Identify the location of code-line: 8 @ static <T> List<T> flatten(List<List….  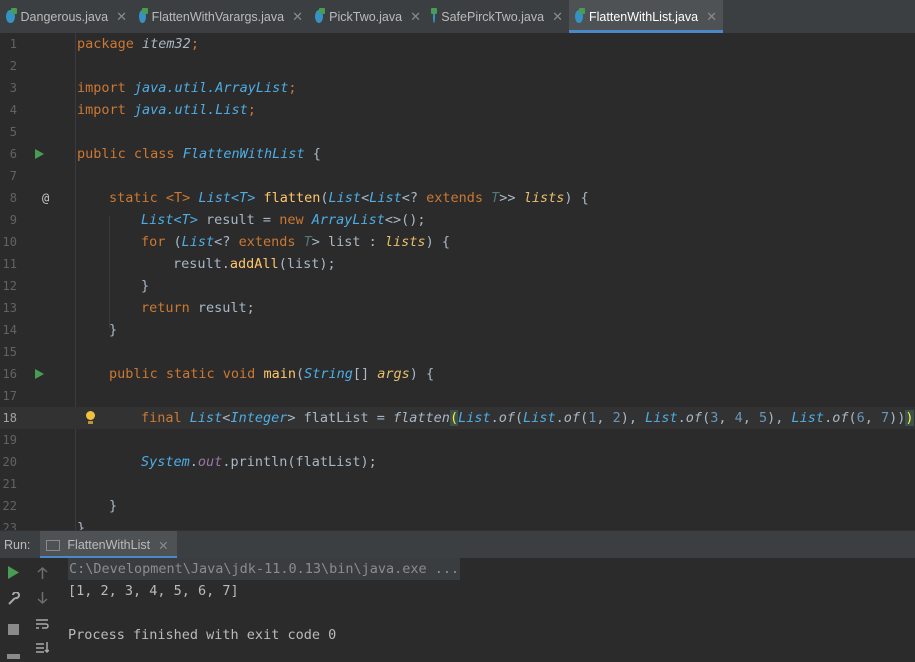
(457, 198).